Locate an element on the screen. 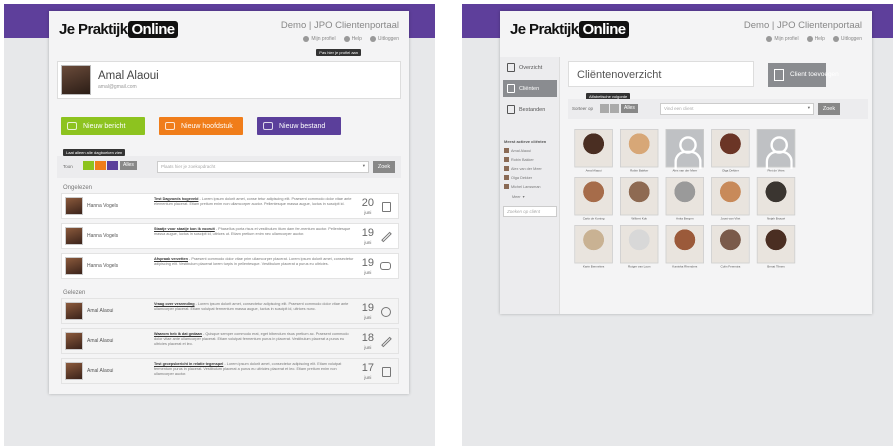 The image size is (893, 446). sidebar-item-overview: Overzicht is located at coordinates (530, 67).